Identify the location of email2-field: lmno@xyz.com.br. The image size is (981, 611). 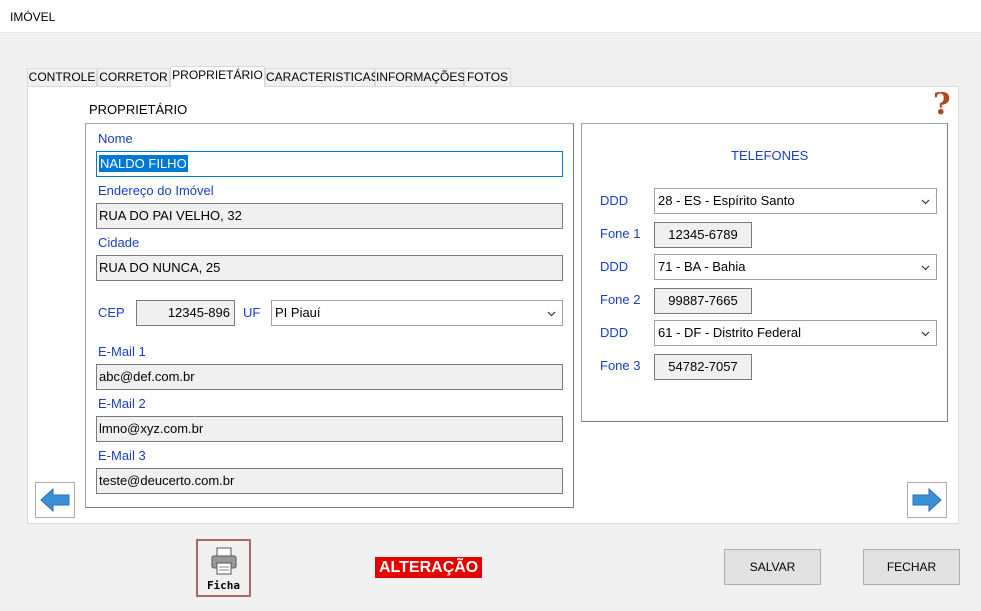
(329, 429).